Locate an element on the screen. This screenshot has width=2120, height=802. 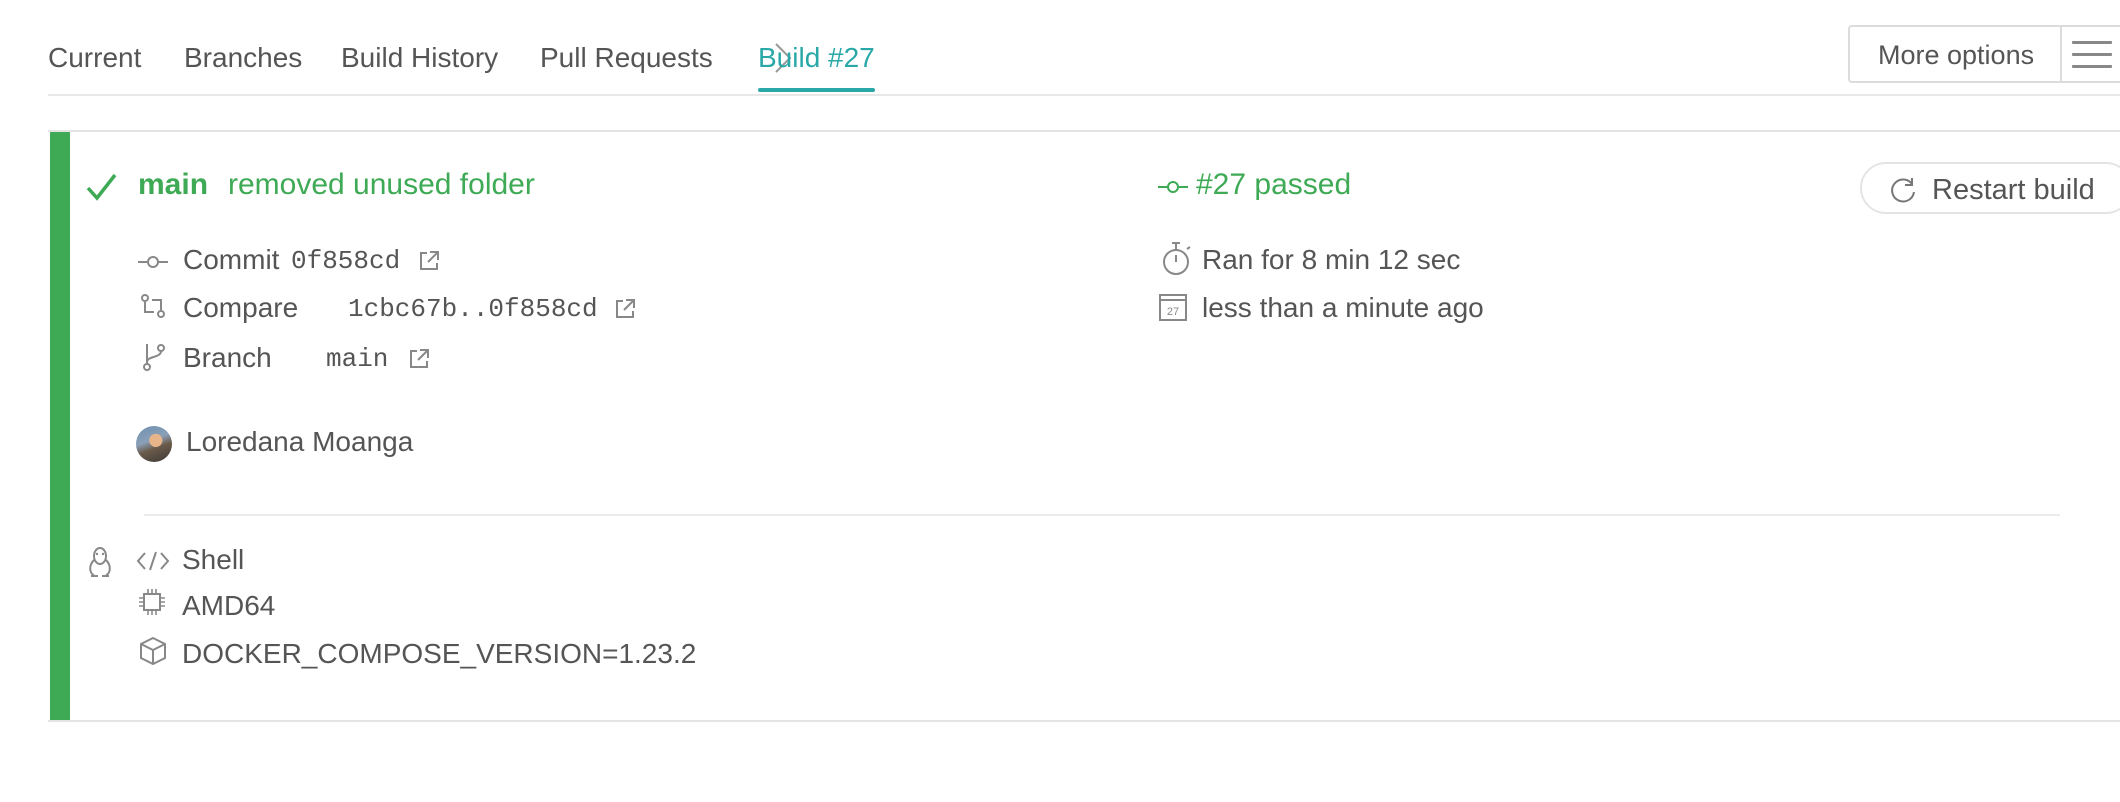
build-finished: less than a minute ago is located at coordinates (1343, 307).